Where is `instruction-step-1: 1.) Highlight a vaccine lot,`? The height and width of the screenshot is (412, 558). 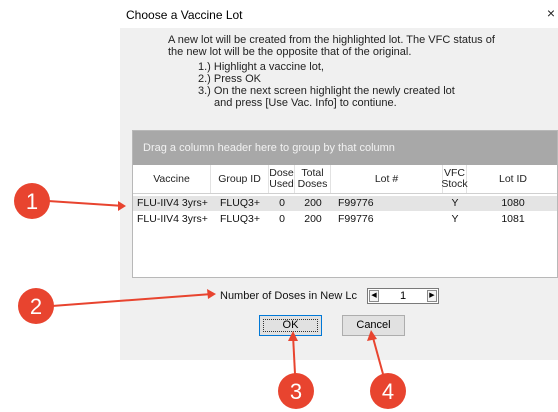 instruction-step-1: 1.) Highlight a vaccine lot, is located at coordinates (261, 67).